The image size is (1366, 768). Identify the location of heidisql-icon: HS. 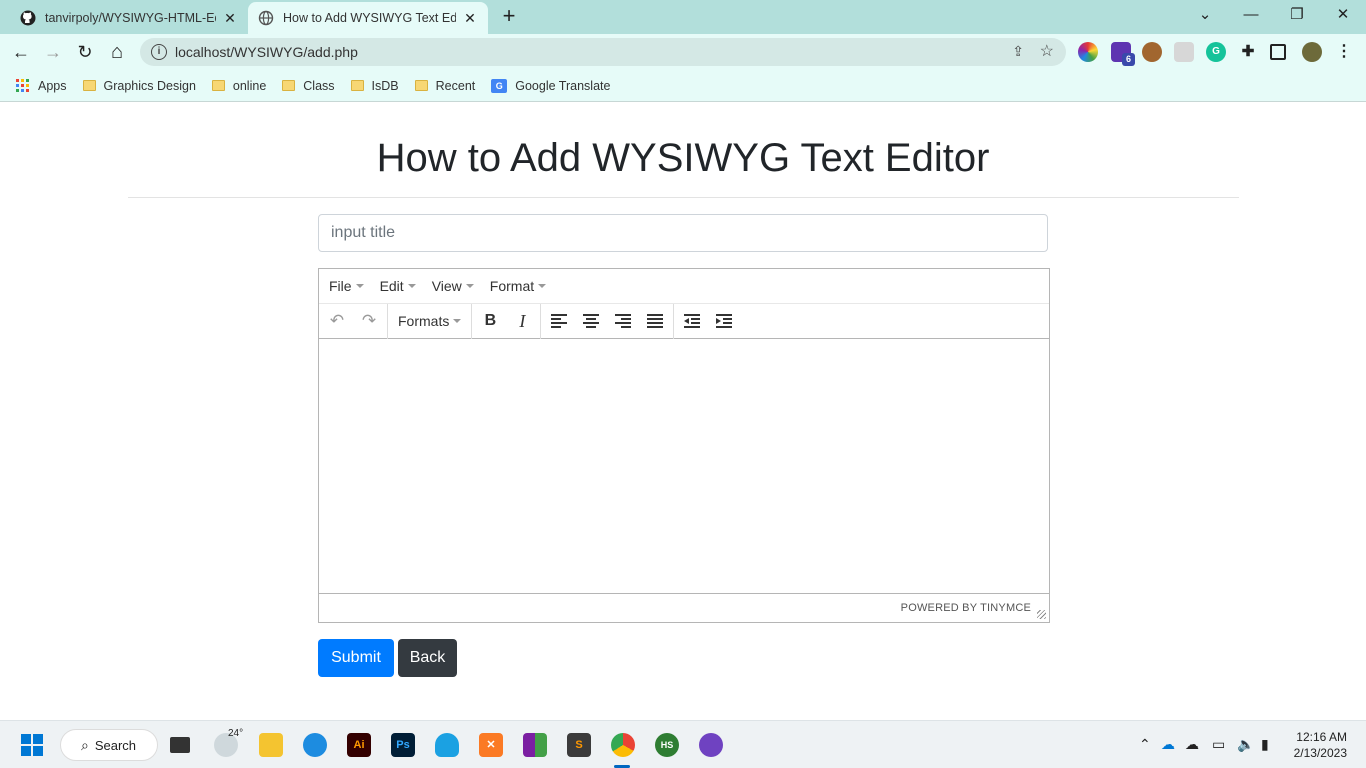
(667, 745).